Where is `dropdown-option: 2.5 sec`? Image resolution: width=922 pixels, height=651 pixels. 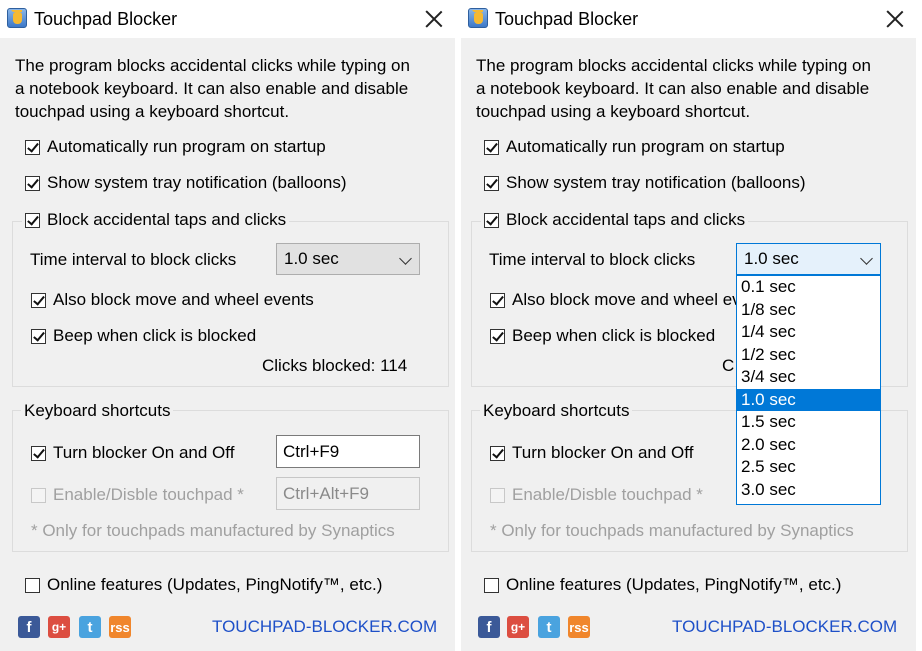 dropdown-option: 2.5 sec is located at coordinates (808, 467).